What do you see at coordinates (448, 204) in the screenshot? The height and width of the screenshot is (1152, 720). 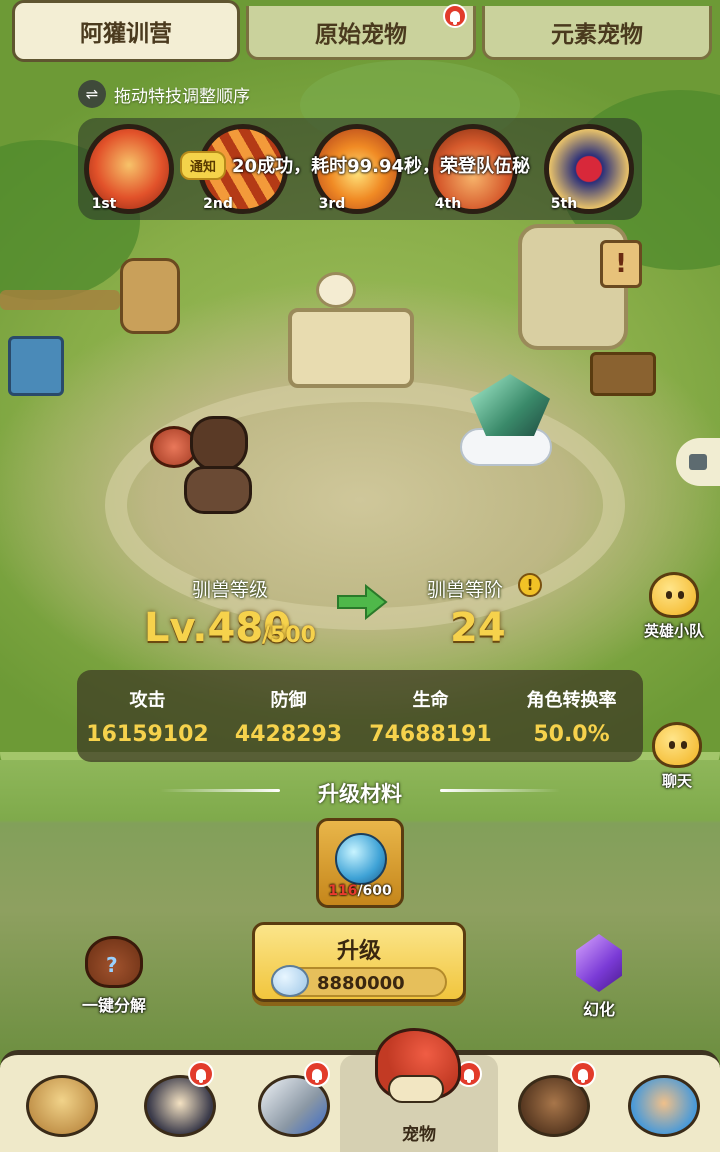 I see `skill-rank-4: 4th` at bounding box center [448, 204].